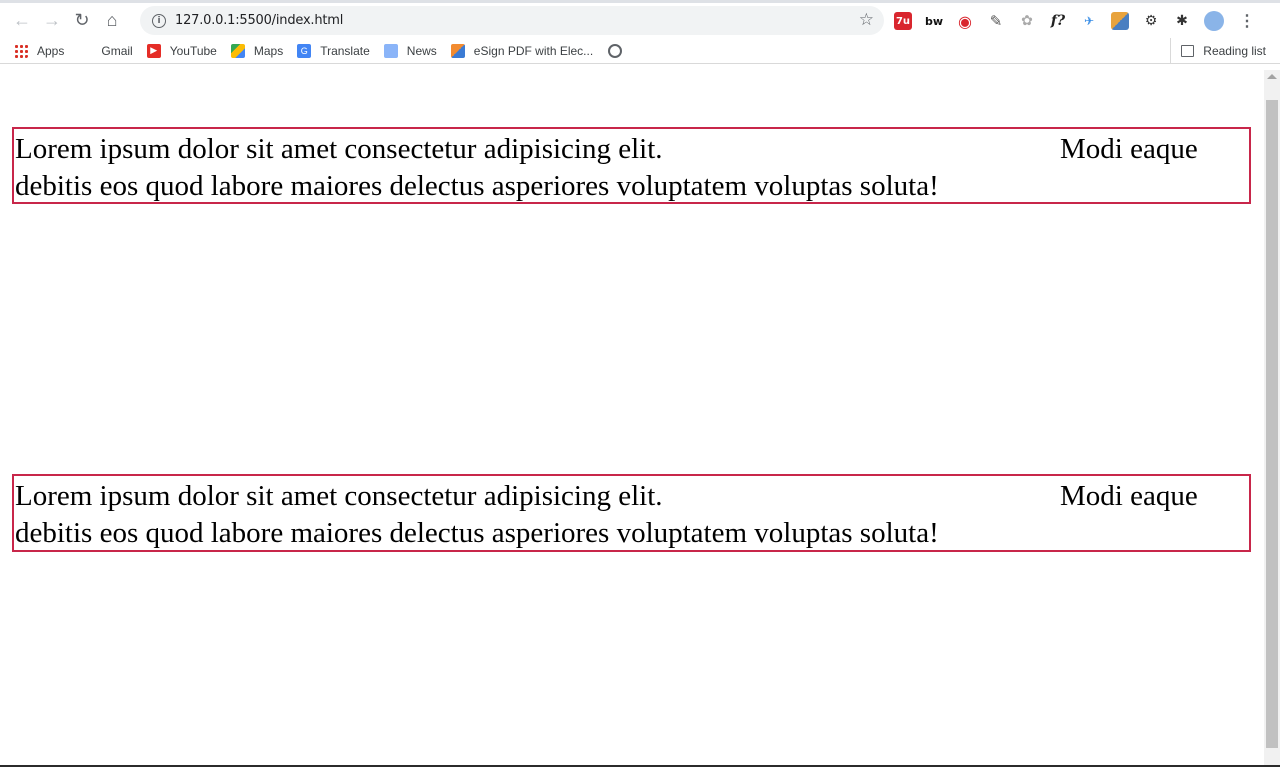 The width and height of the screenshot is (1280, 767). Describe the element at coordinates (1120, 21) in the screenshot. I see `extension-icon` at that location.